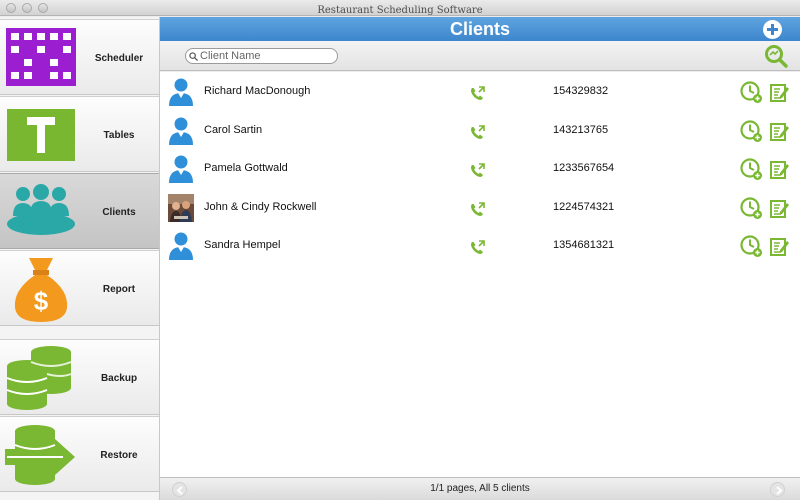  Describe the element at coordinates (119, 135) in the screenshot. I see `sidebar-item-label: Tables` at that location.